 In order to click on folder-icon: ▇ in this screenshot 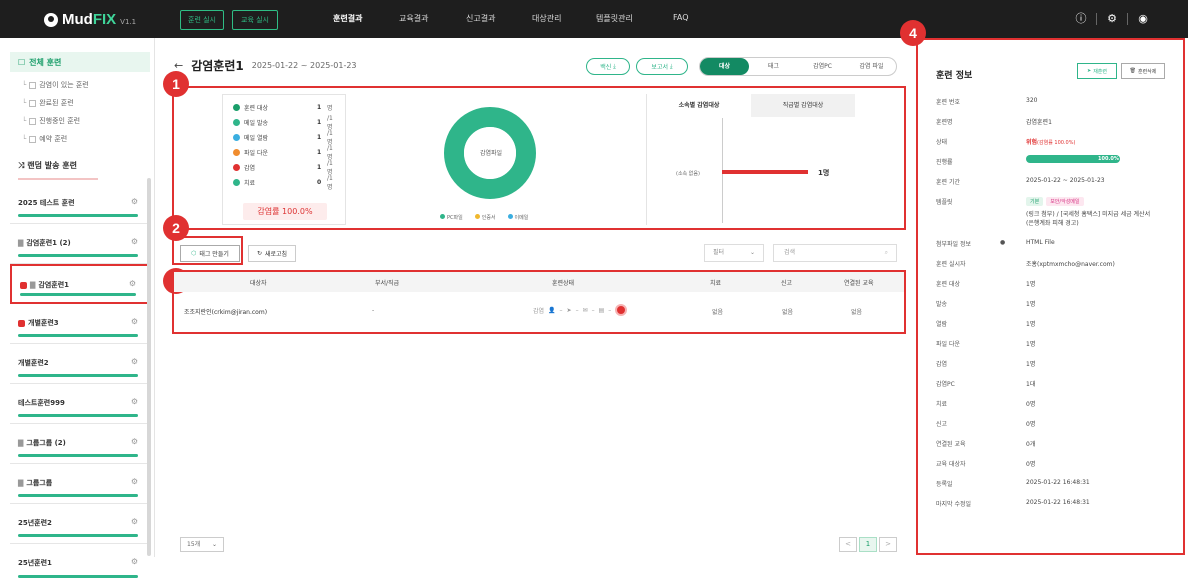, I will do `click(33, 285)`.